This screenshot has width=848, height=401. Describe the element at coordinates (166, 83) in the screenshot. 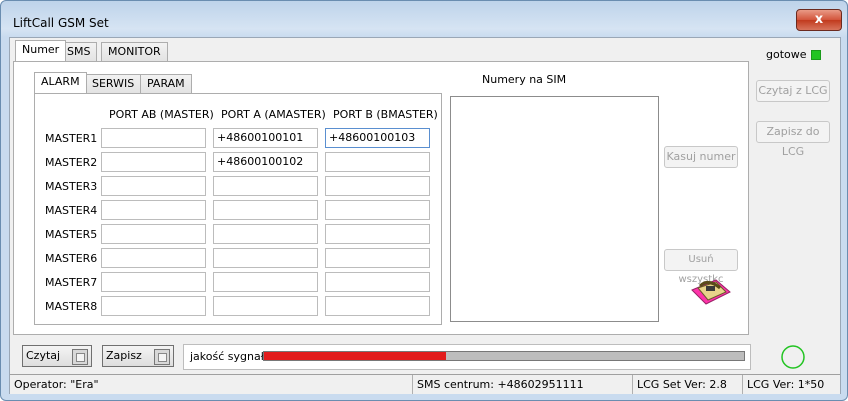

I see `subtab-param: PARAM` at that location.